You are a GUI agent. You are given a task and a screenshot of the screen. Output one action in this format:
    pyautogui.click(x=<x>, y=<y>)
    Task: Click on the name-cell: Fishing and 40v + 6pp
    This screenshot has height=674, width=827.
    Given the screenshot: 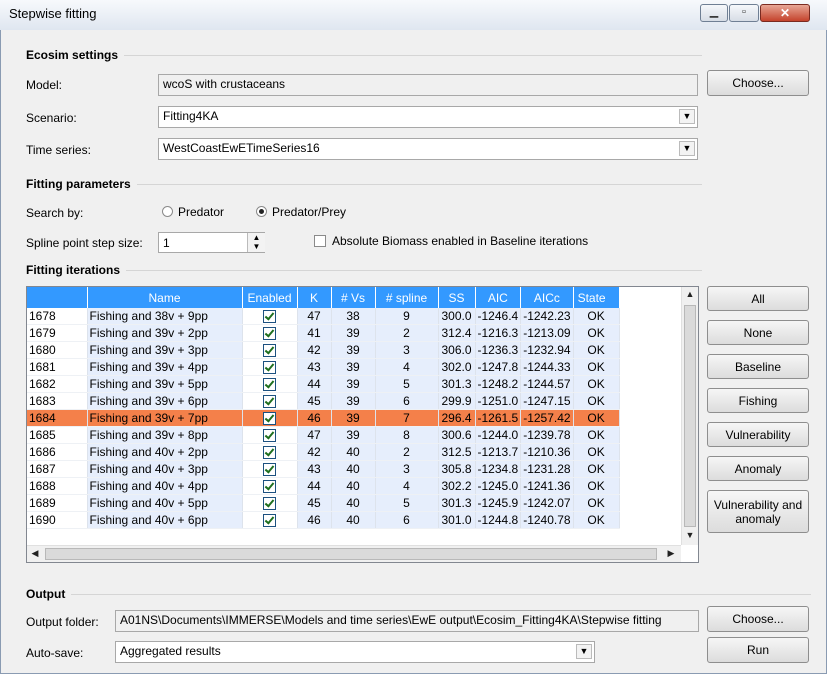 What is the action you would take?
    pyautogui.click(x=165, y=520)
    